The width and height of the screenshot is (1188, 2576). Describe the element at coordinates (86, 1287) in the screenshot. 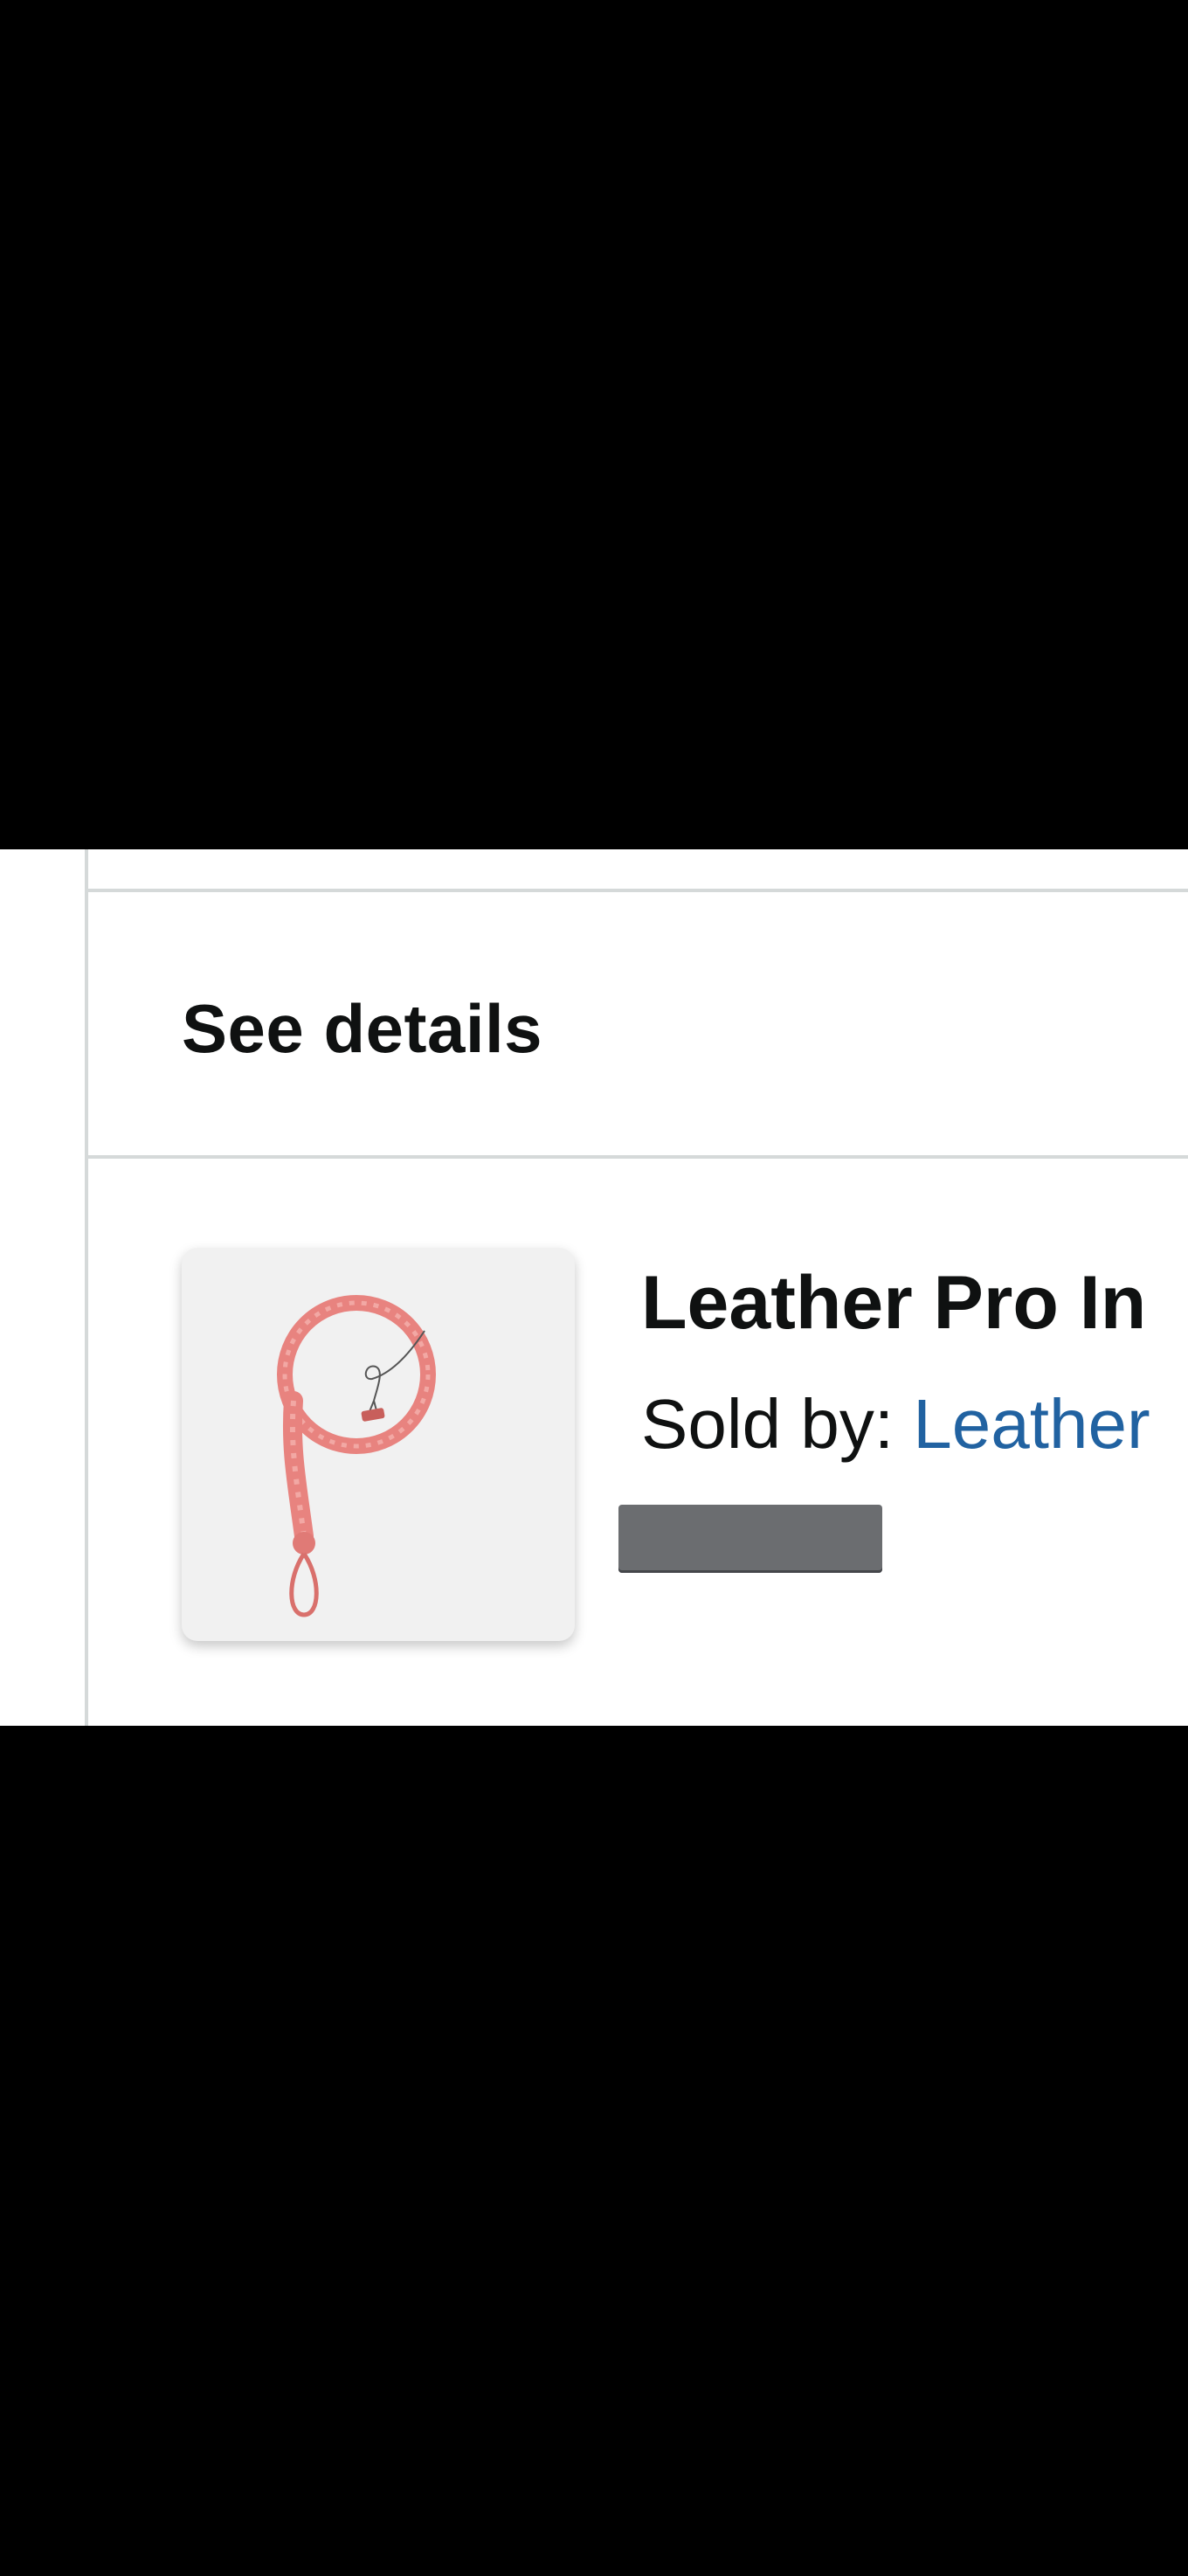

I see `left-border-rail` at that location.